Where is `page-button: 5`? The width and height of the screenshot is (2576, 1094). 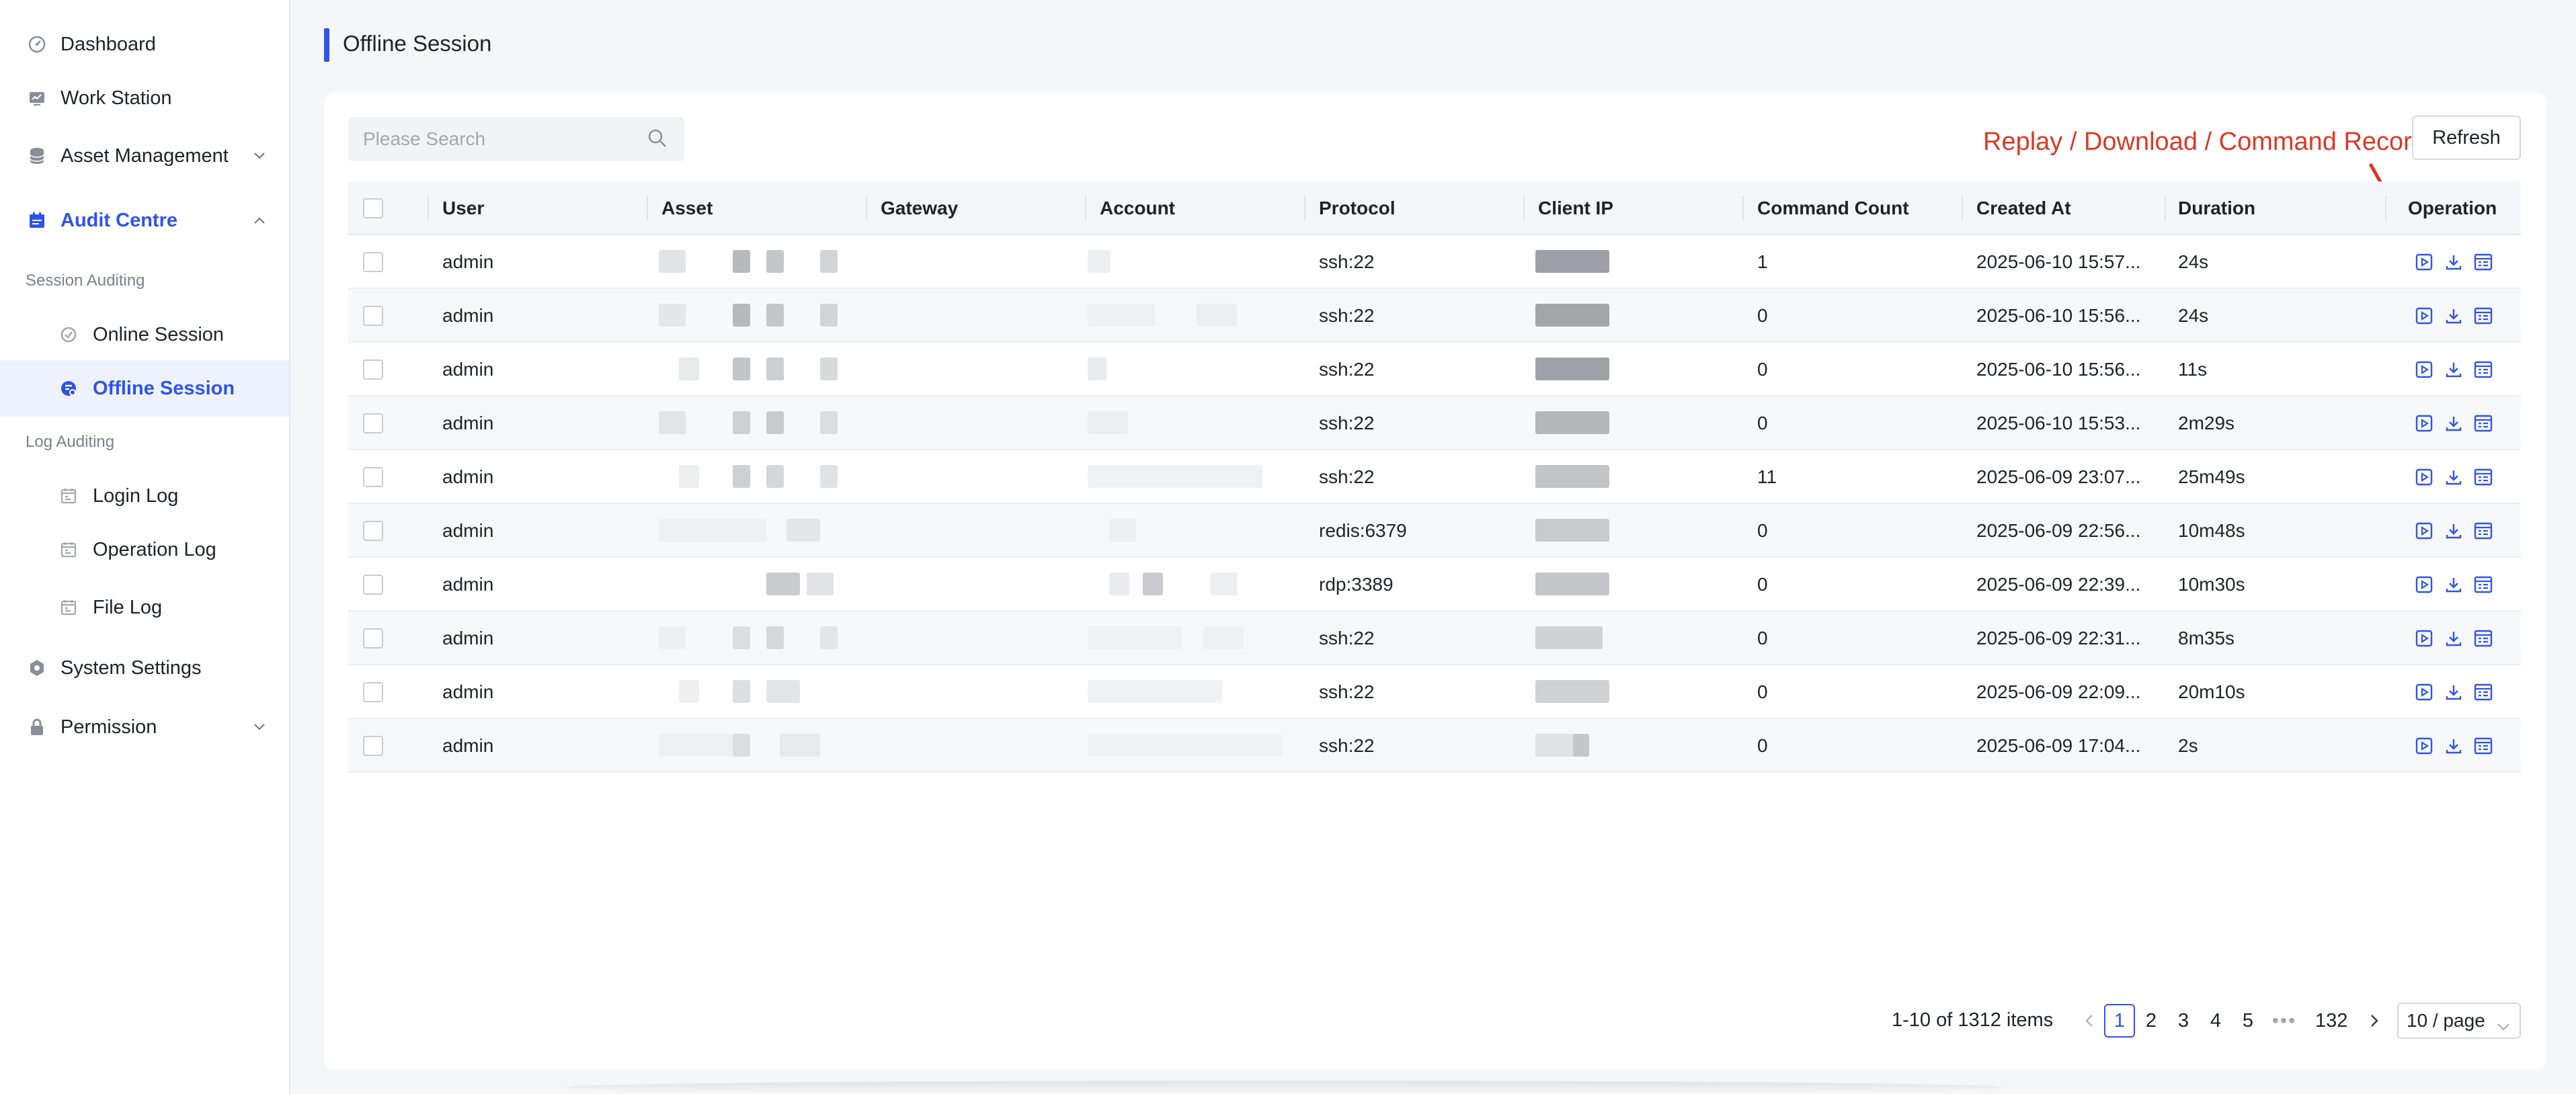
page-button: 5 is located at coordinates (2248, 1021).